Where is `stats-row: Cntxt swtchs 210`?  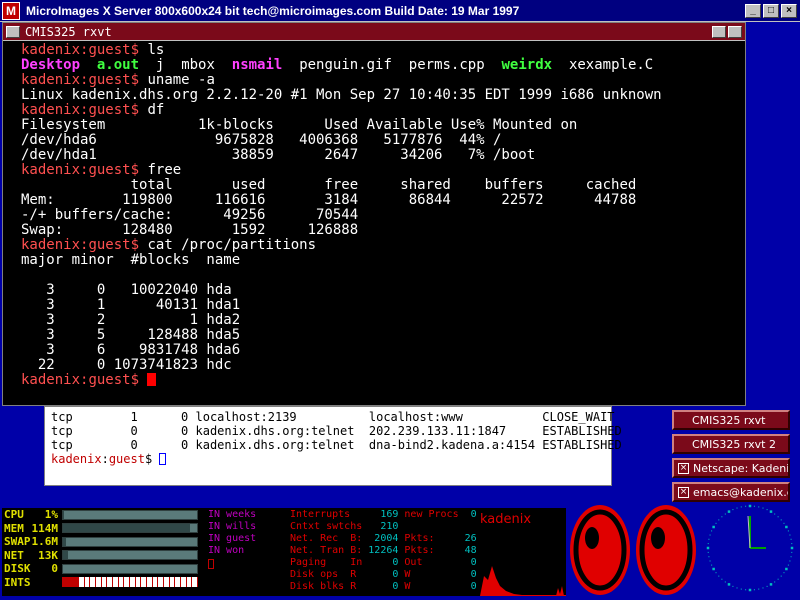 stats-row: Cntxt swtchs 210 is located at coordinates (384, 527).